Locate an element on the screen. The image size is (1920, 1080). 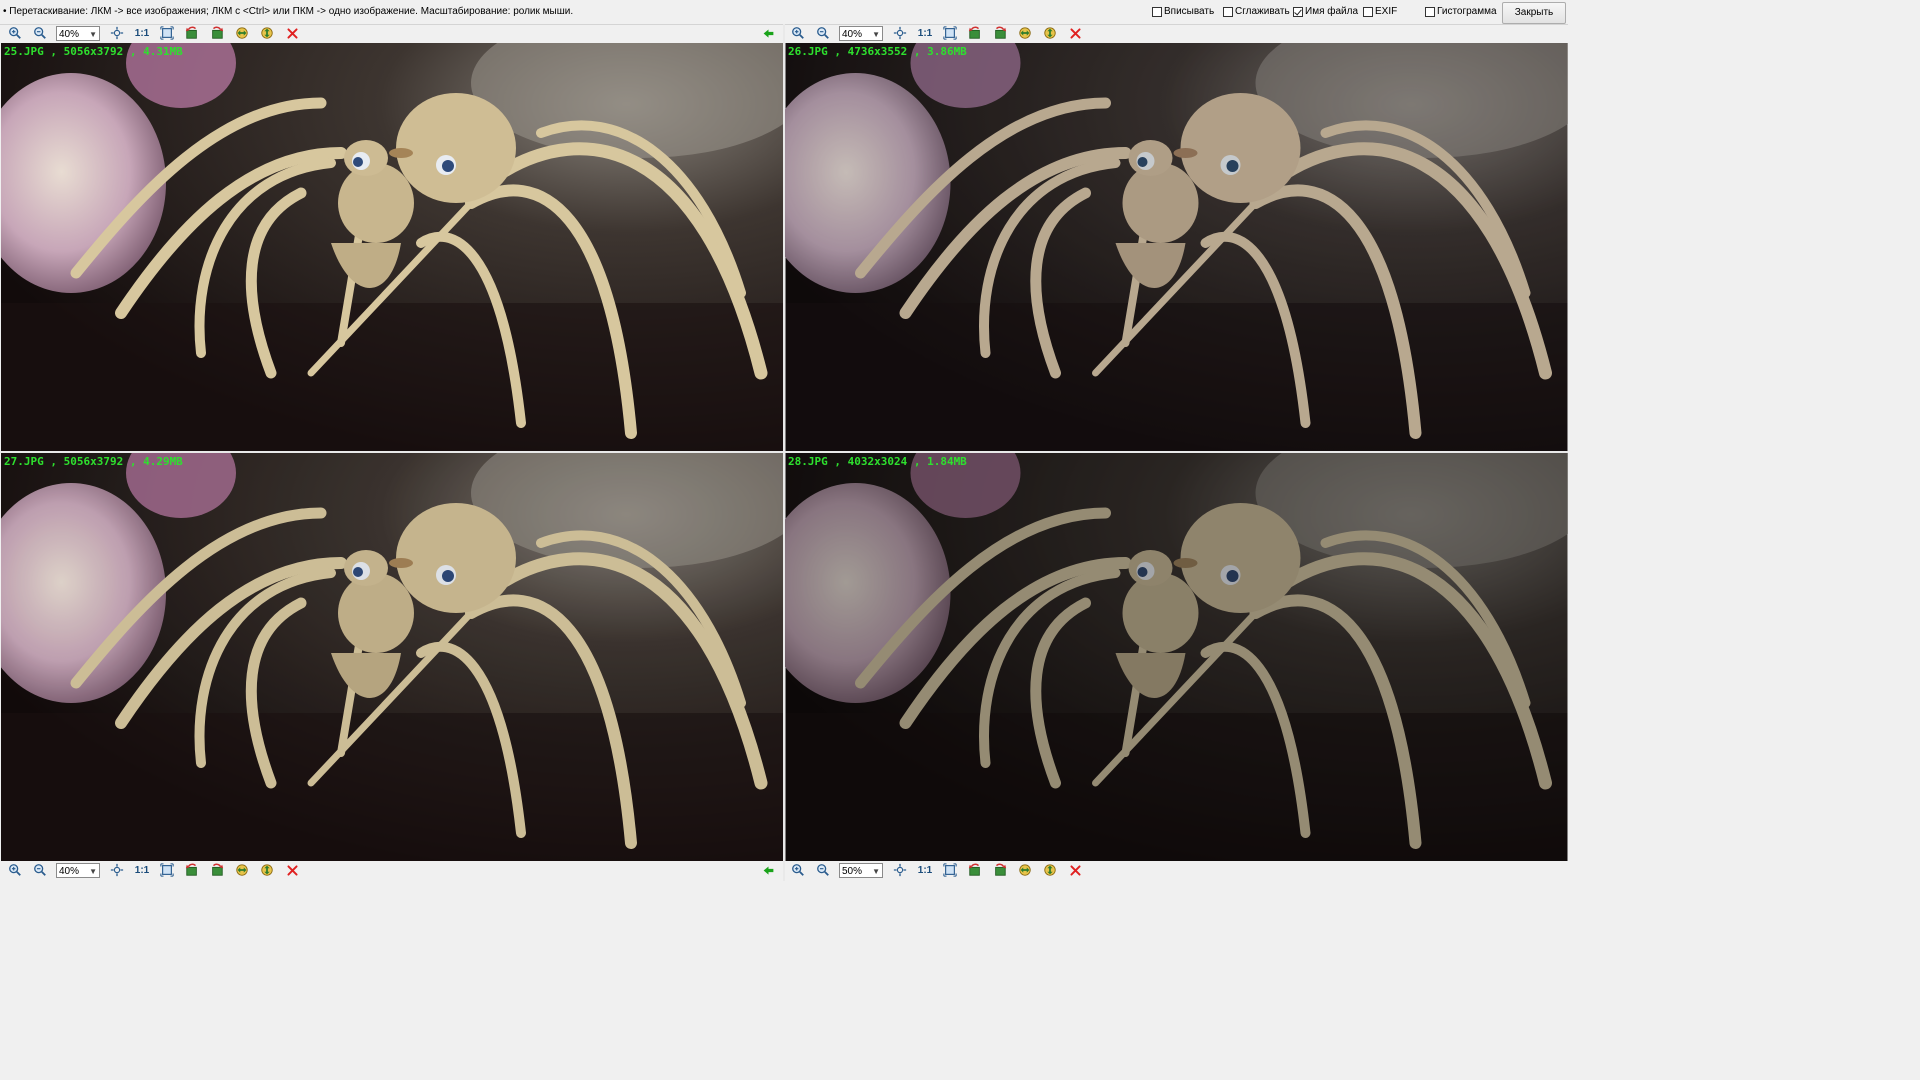
image-caption: 25.JPG , 5056x3792 , 4.31MB is located at coordinates (93, 51).